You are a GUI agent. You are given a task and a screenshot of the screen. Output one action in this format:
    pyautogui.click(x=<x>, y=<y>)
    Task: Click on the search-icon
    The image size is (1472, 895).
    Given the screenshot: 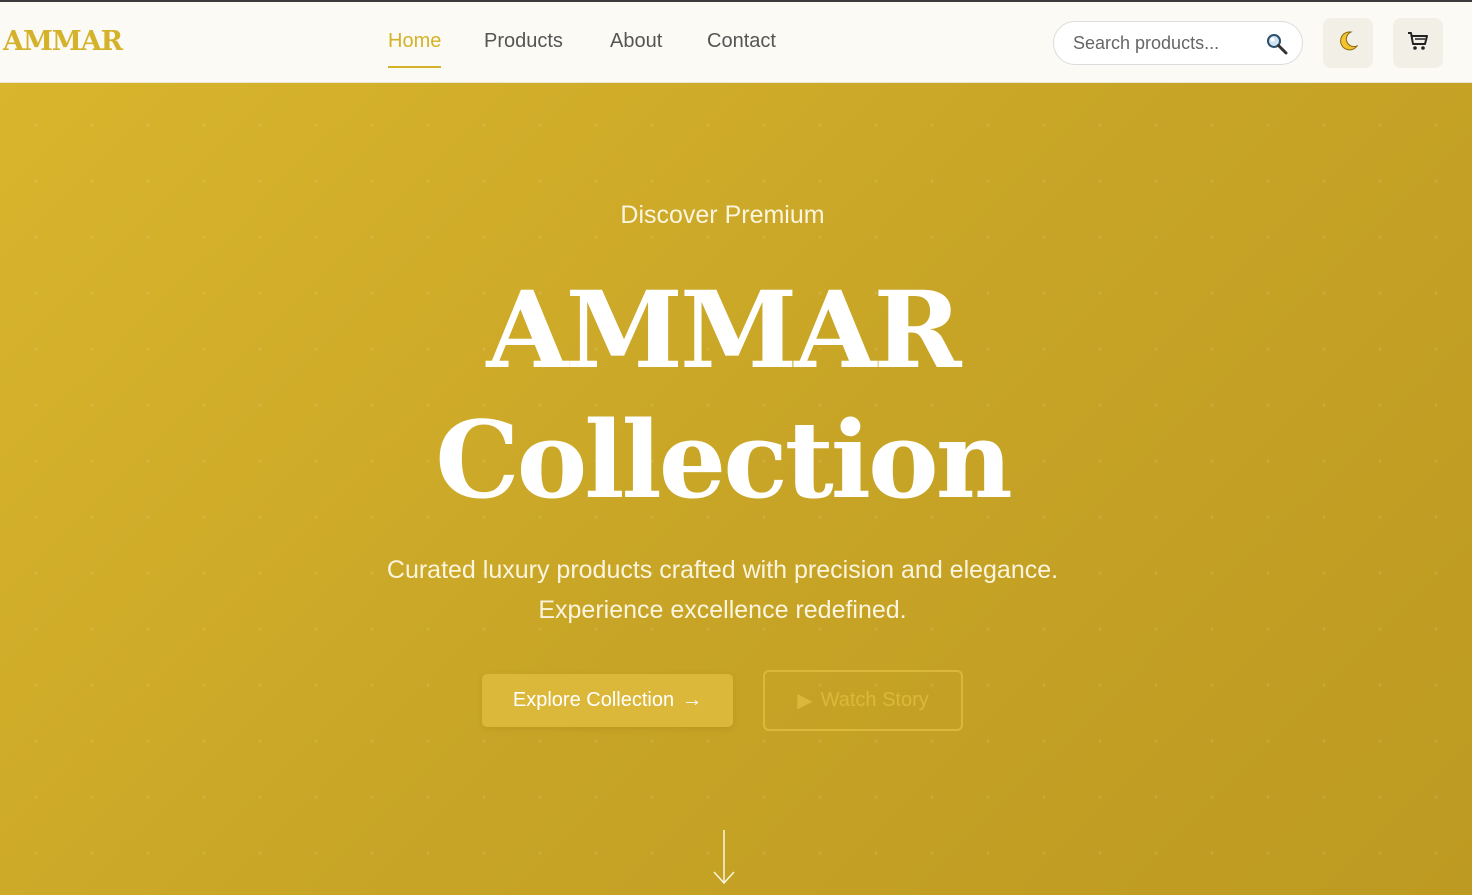 What is the action you would take?
    pyautogui.click(x=1277, y=44)
    